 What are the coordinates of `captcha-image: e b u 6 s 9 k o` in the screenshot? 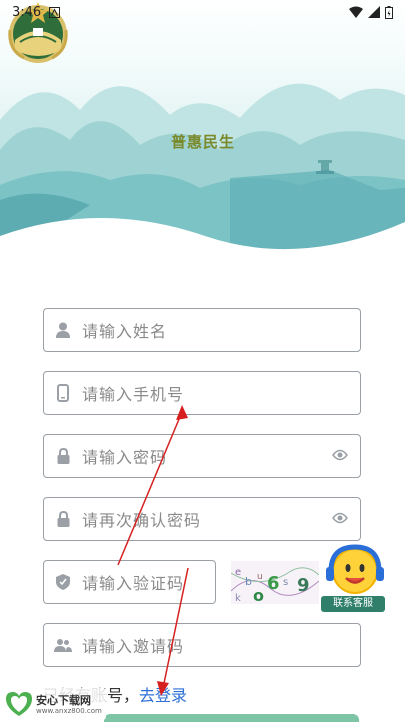 It's located at (275, 582).